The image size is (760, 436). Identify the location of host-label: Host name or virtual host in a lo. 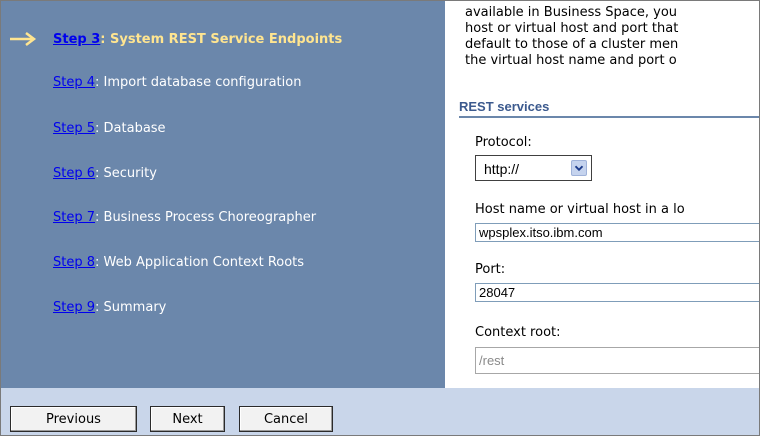
(580, 209).